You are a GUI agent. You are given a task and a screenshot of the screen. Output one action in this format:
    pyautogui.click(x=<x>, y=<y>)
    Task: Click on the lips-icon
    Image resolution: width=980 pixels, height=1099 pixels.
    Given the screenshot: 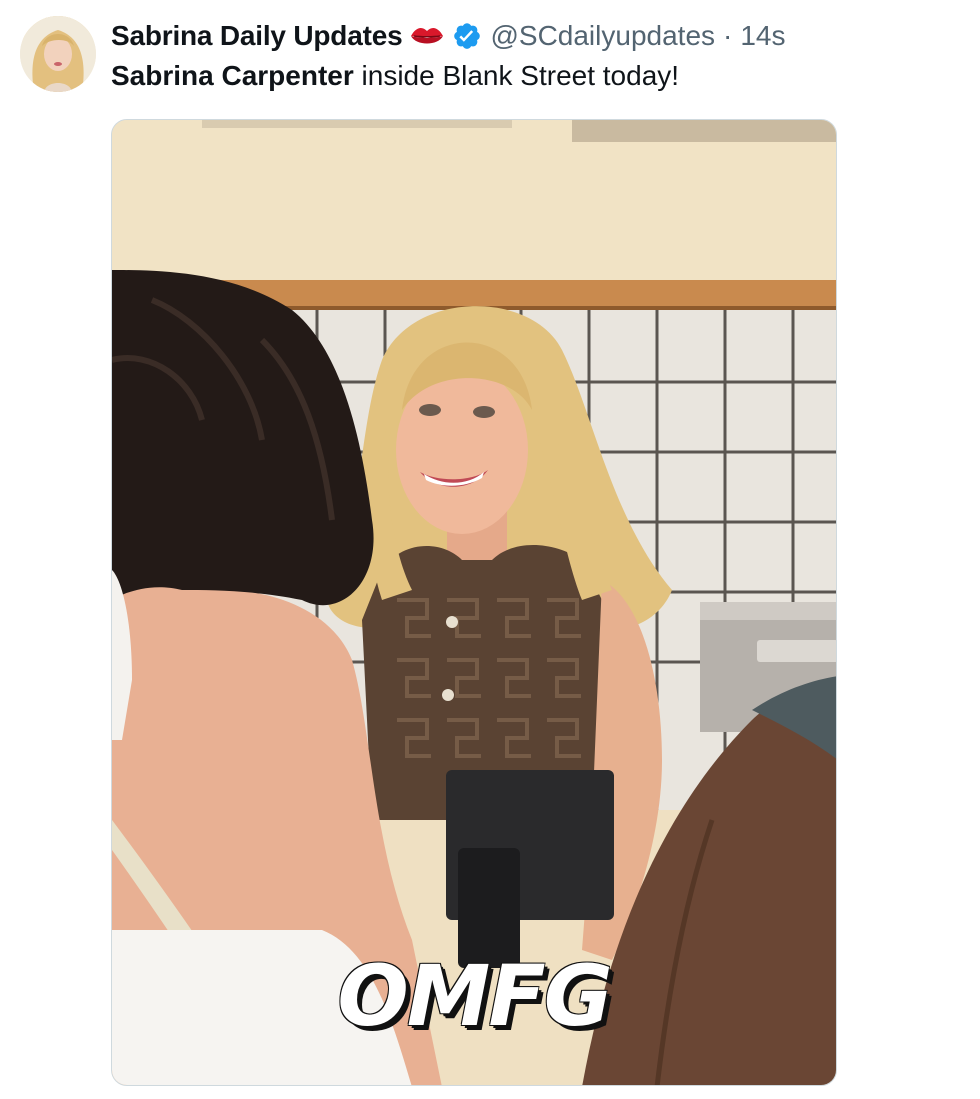 What is the action you would take?
    pyautogui.click(x=427, y=36)
    